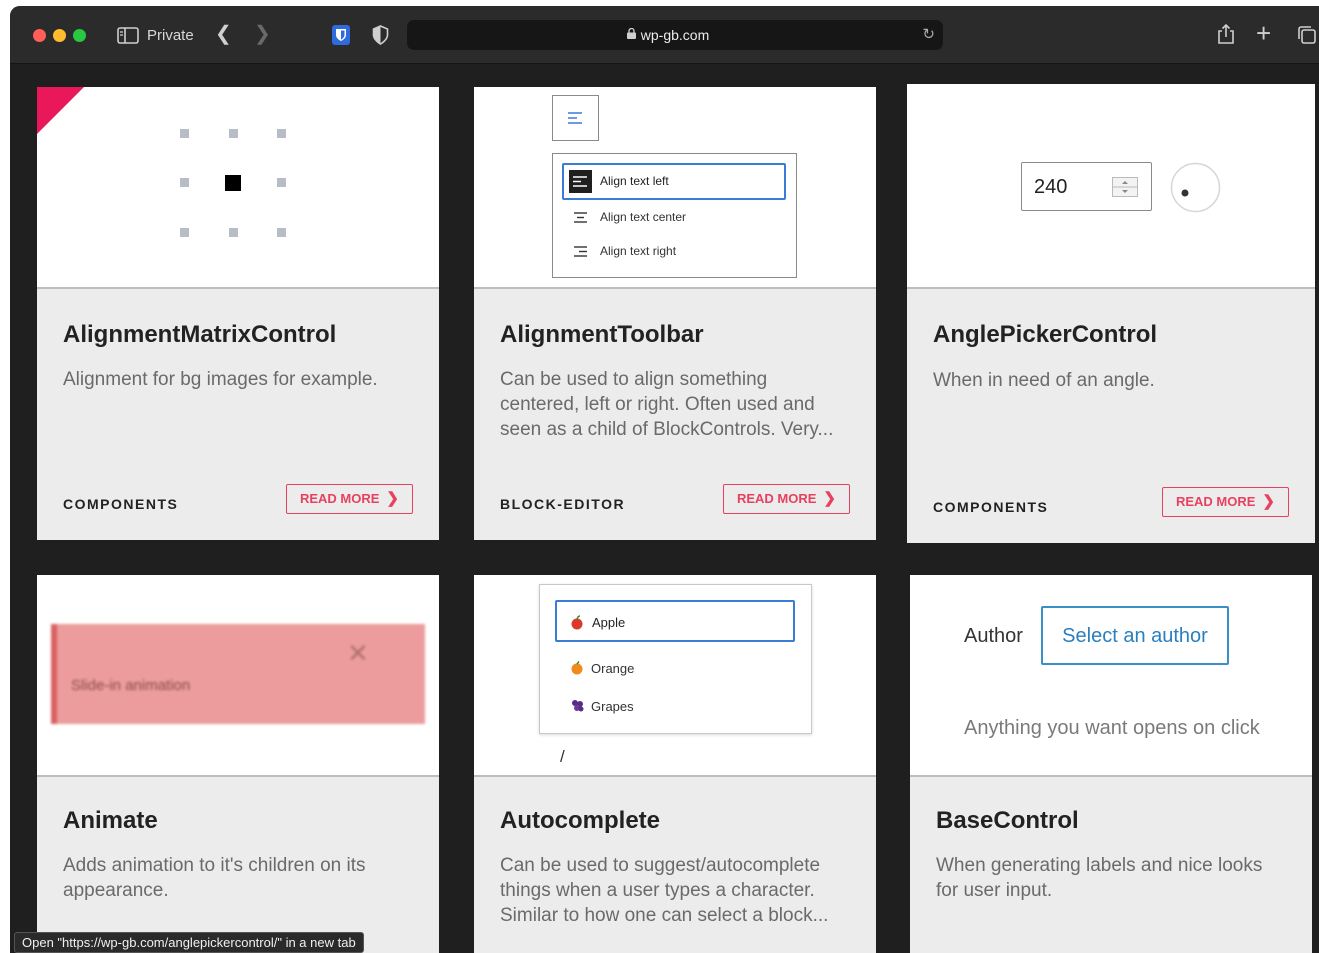  What do you see at coordinates (1263, 33) in the screenshot?
I see `new-tab-icon: +` at bounding box center [1263, 33].